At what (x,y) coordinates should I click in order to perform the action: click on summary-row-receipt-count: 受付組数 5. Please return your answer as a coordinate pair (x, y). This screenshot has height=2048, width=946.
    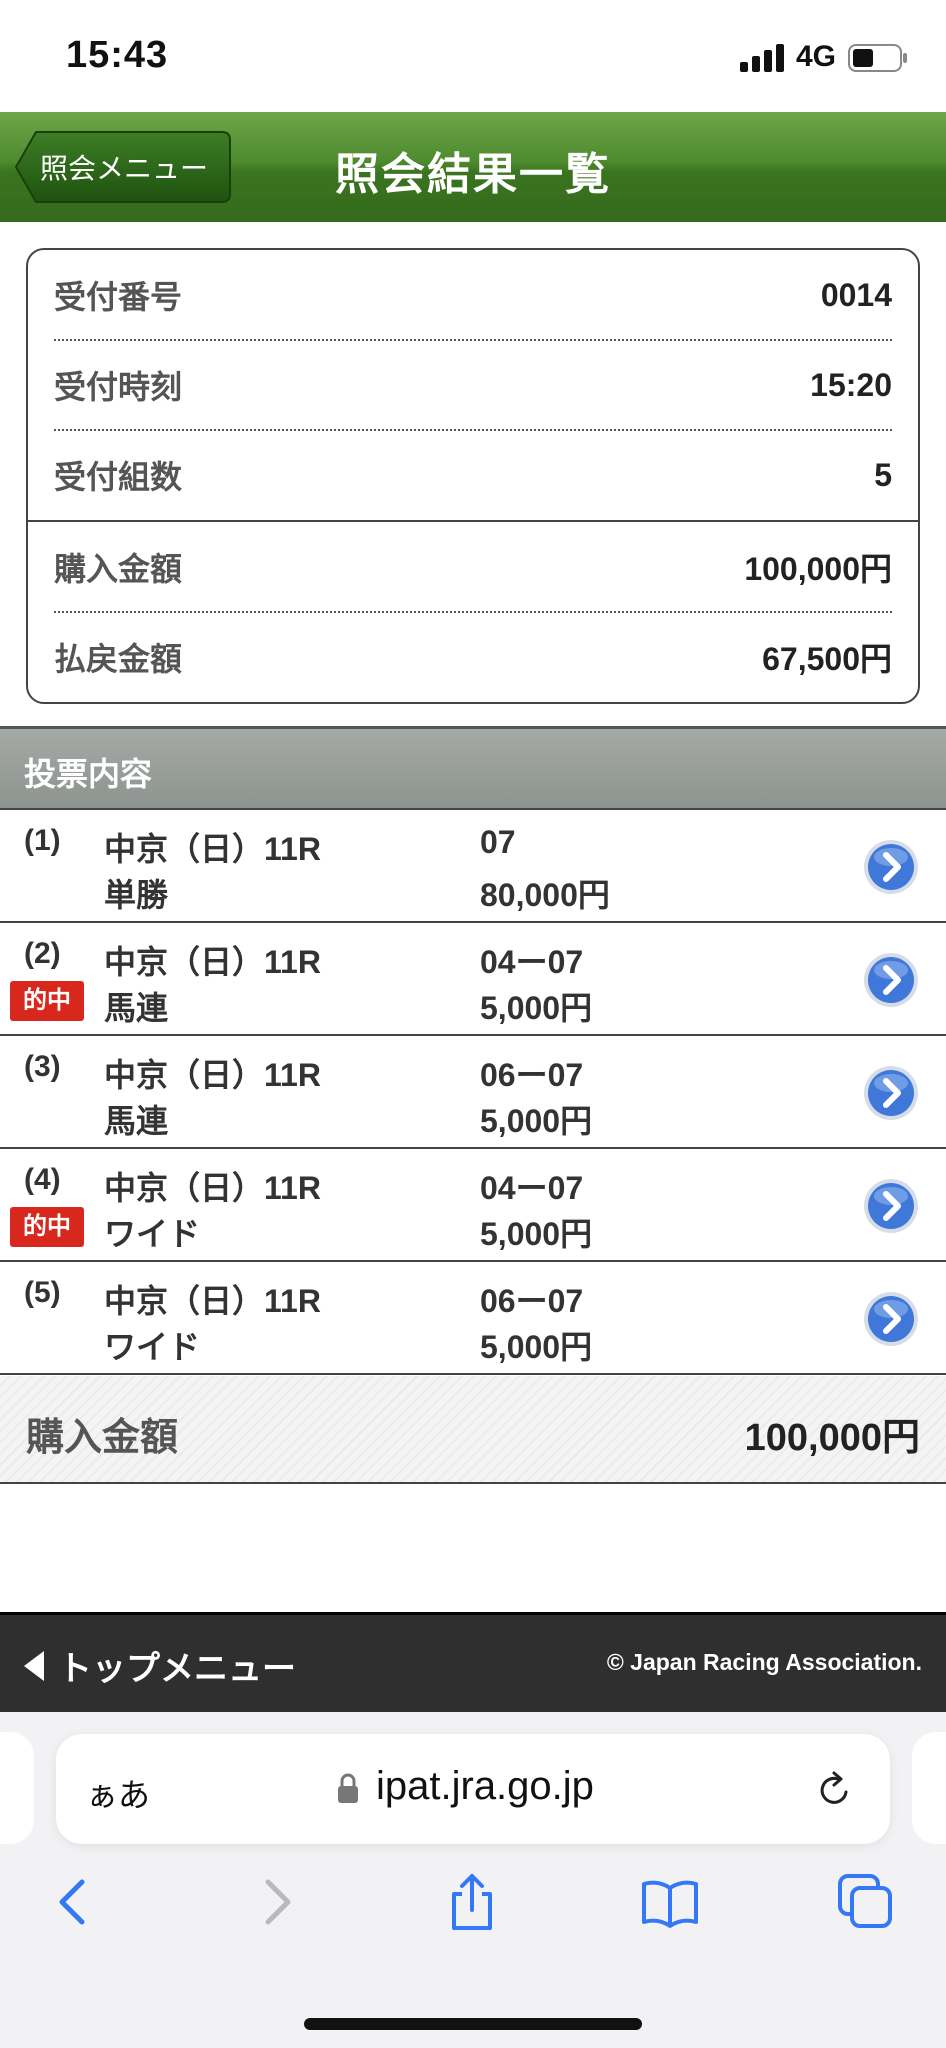
    Looking at the image, I should click on (473, 475).